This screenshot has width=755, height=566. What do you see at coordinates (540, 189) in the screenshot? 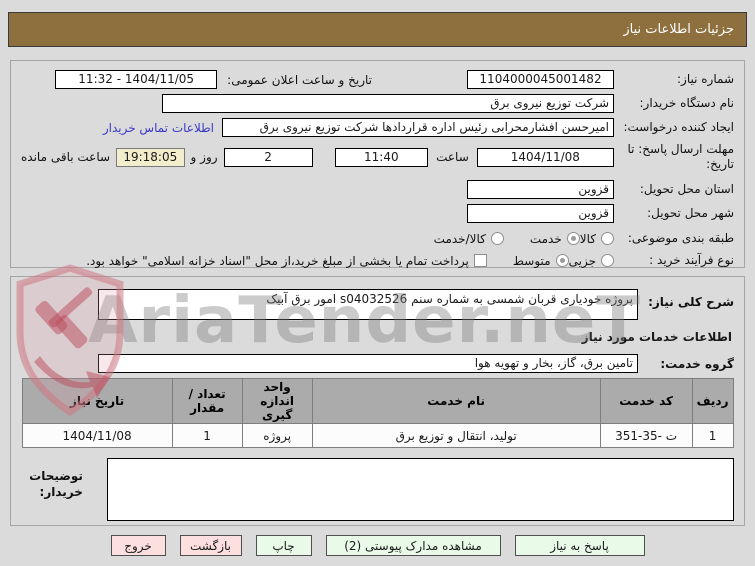
I see `province-field: قزوین` at bounding box center [540, 189].